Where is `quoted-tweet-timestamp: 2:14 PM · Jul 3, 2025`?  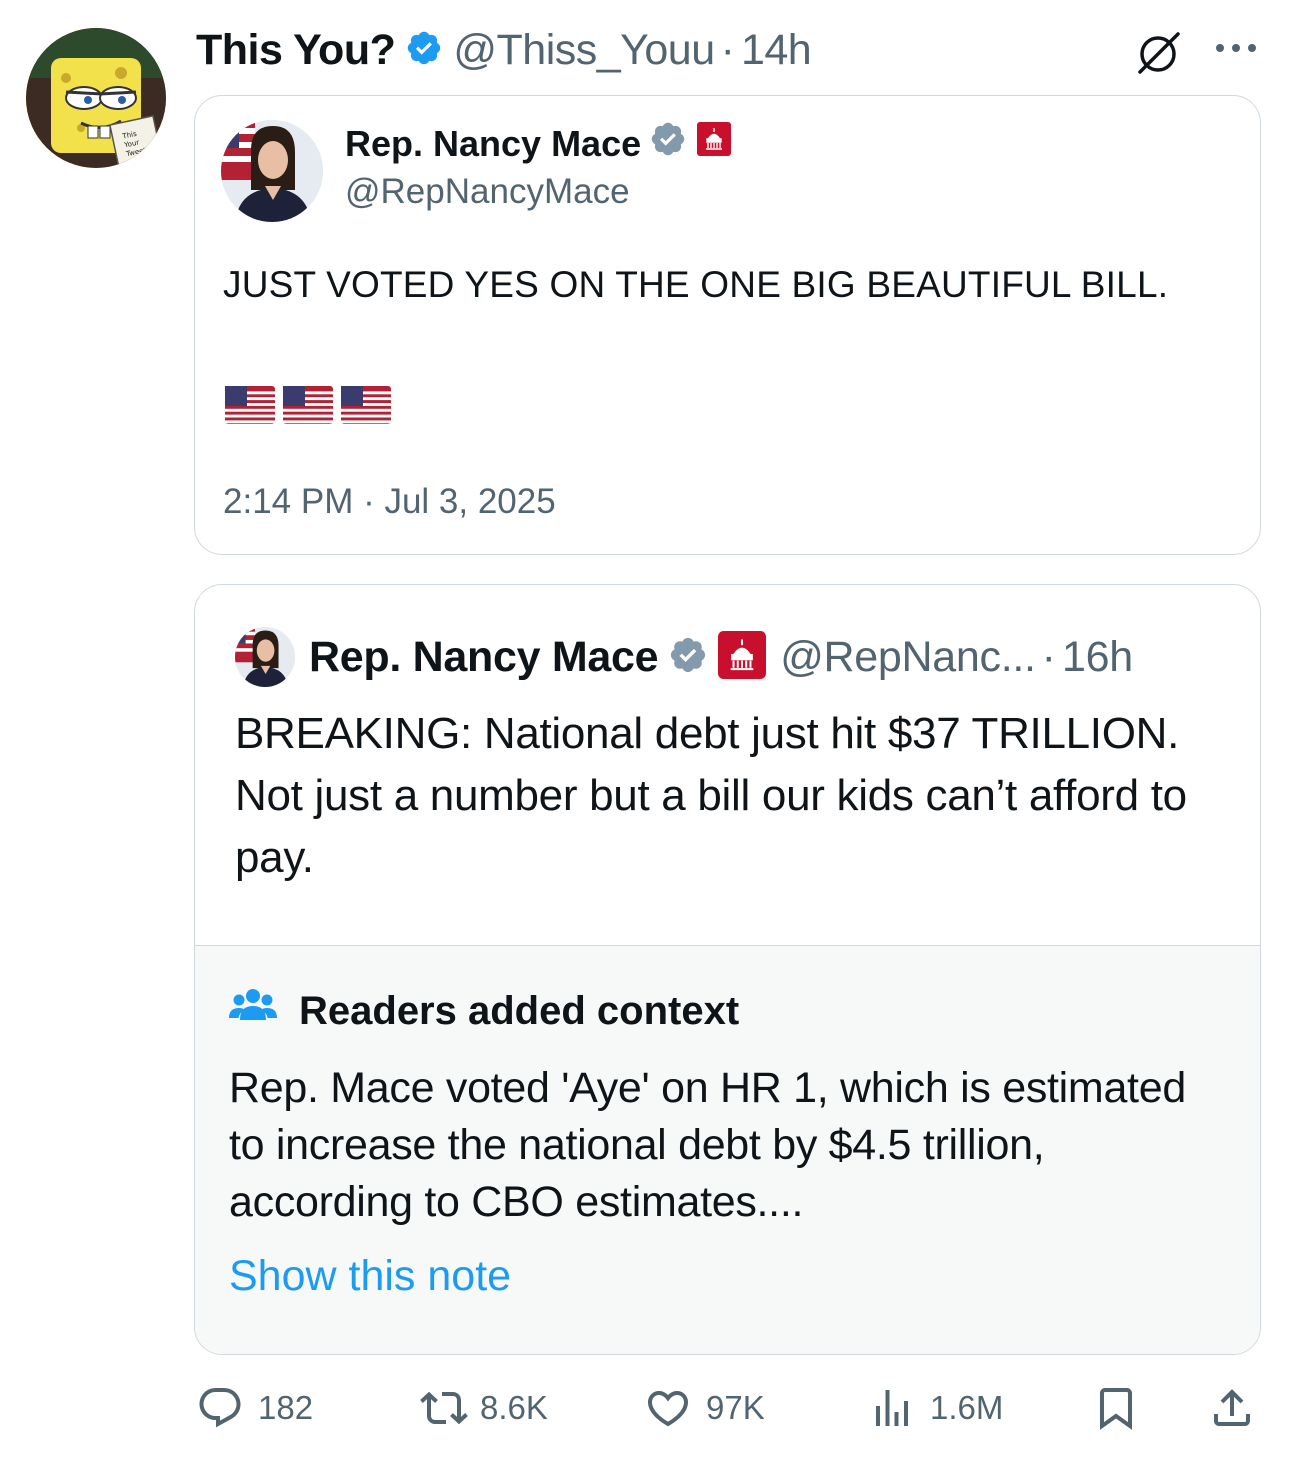 quoted-tweet-timestamp: 2:14 PM · Jul 3, 2025 is located at coordinates (389, 502).